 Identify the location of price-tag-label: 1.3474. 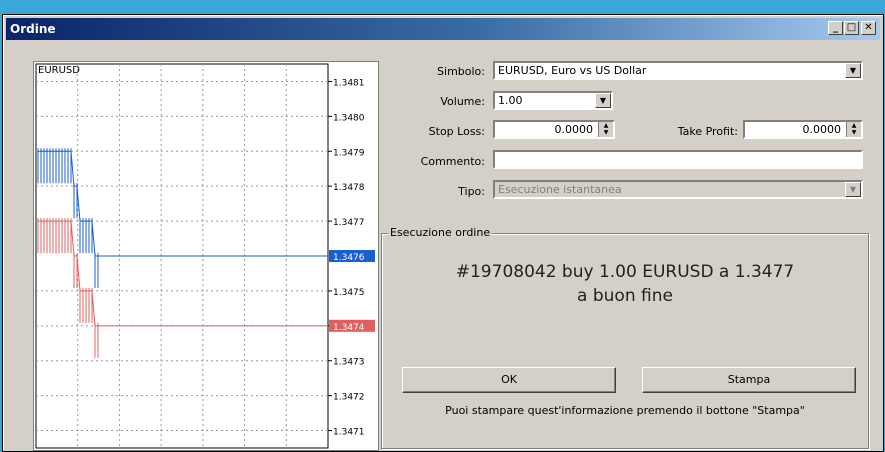
(349, 328).